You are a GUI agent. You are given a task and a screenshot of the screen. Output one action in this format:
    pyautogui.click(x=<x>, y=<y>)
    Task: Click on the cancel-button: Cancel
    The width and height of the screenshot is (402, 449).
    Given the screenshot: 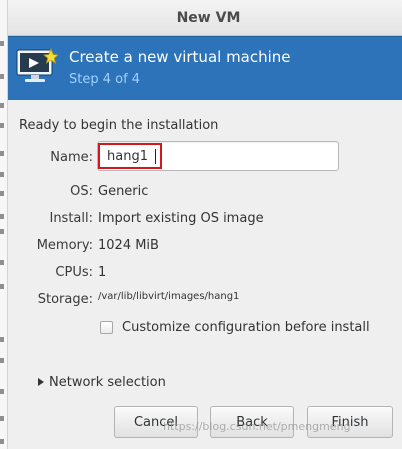 What is the action you would take?
    pyautogui.click(x=156, y=422)
    